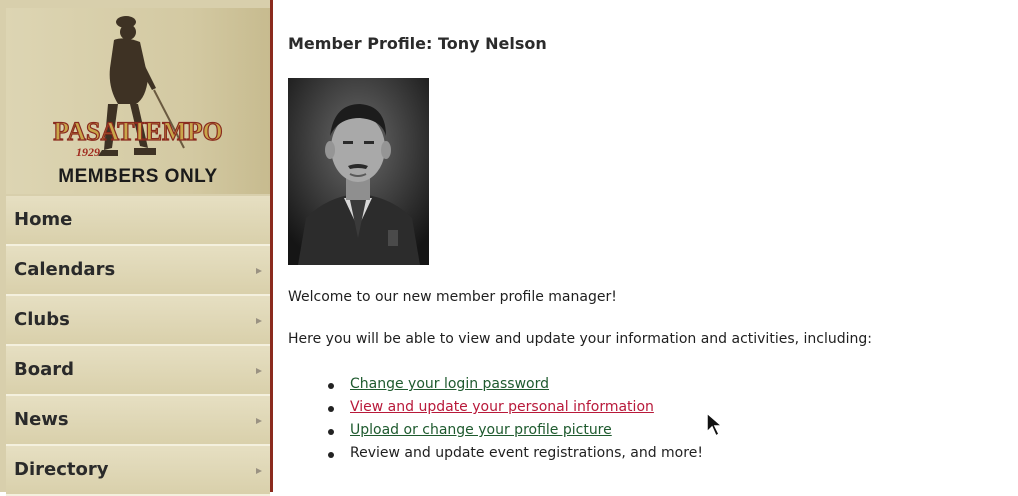 The height and width of the screenshot is (496, 1018). Describe the element at coordinates (138, 271) in the screenshot. I see `nav-item-calendars: Calendars` at that location.